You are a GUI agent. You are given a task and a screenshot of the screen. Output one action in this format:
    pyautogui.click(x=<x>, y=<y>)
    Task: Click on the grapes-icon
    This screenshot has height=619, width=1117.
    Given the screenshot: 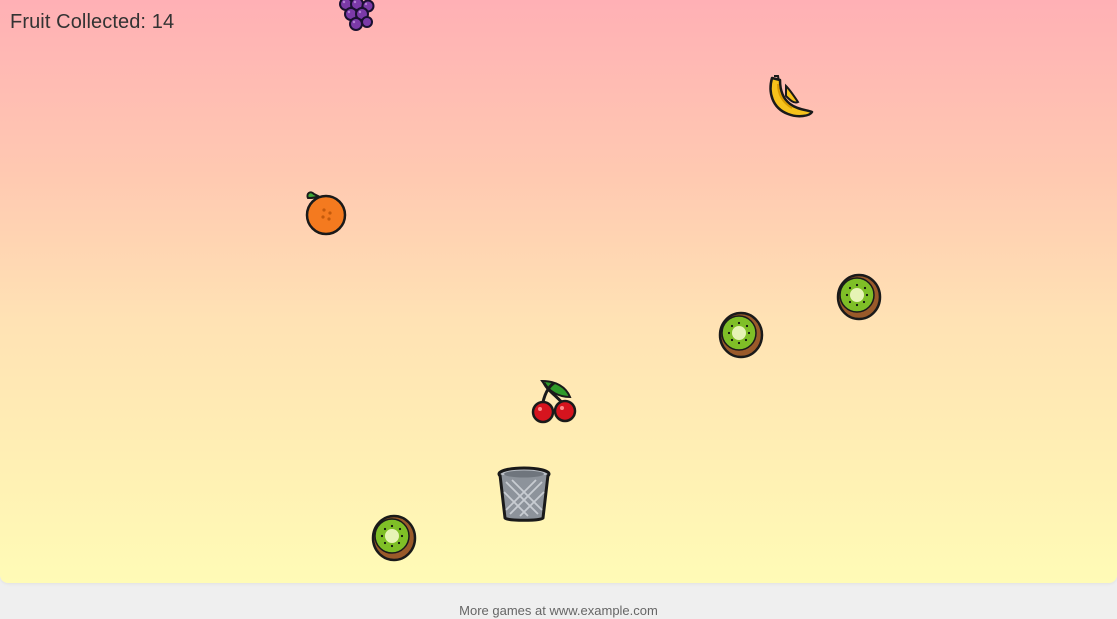 What is the action you would take?
    pyautogui.click(x=357, y=15)
    